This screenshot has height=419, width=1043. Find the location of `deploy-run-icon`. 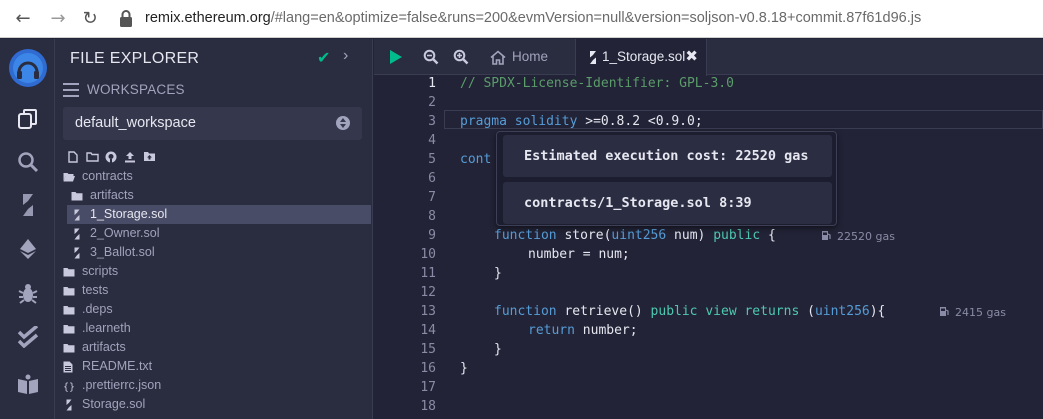

deploy-run-icon is located at coordinates (28, 249).